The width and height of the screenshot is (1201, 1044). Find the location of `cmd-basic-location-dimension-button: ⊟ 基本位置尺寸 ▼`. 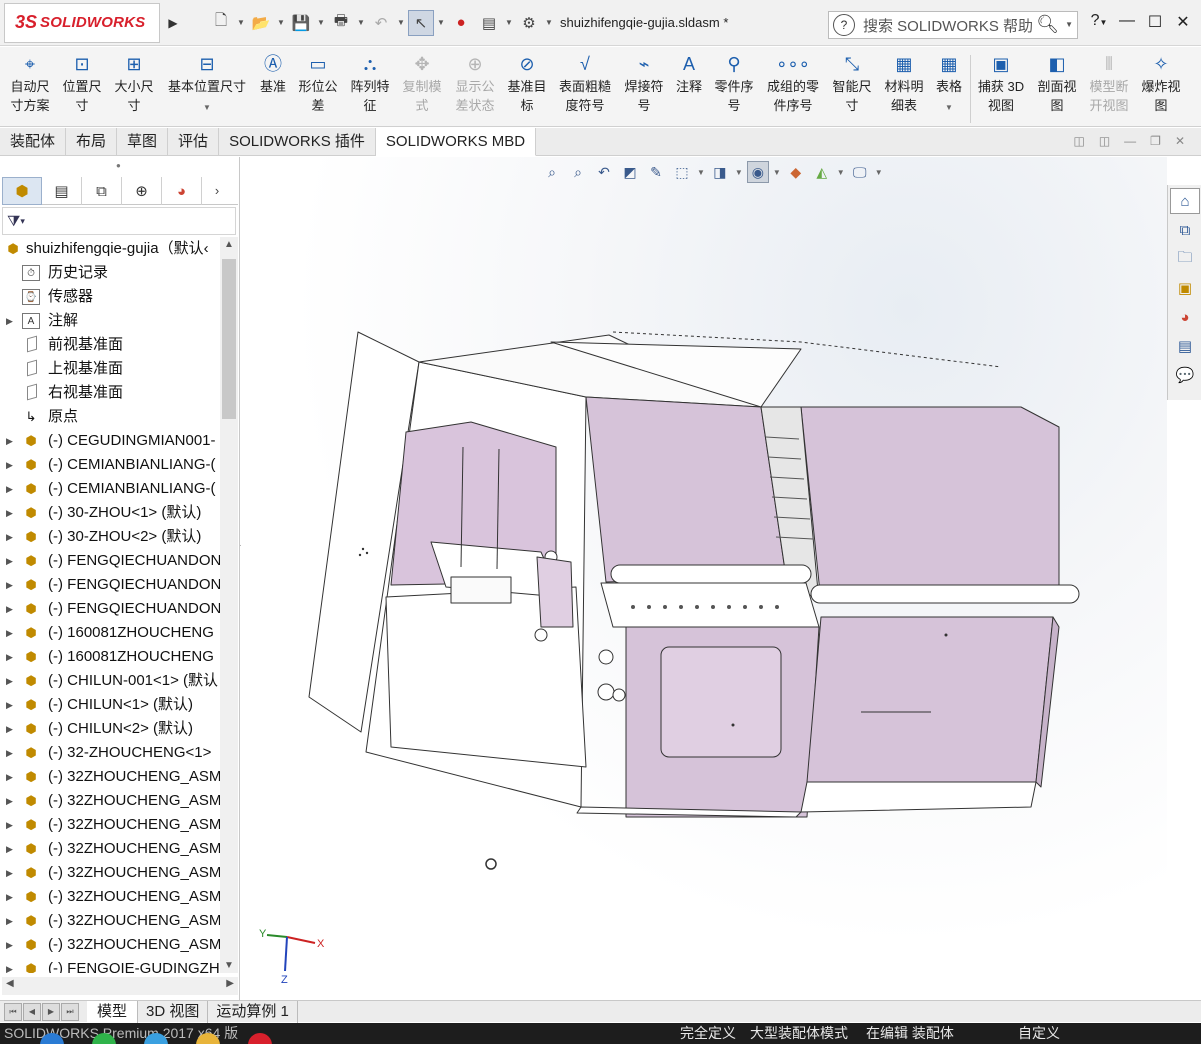

cmd-basic-location-dimension-button: ⊟ 基本位置尺寸 ▼ is located at coordinates (207, 84).